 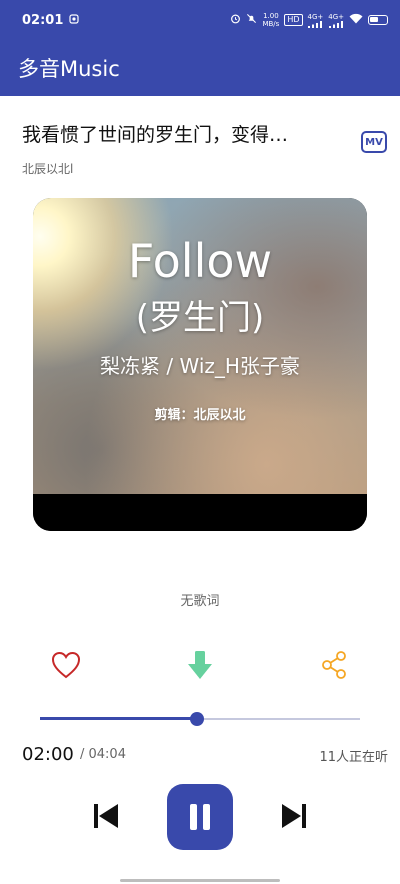 I want to click on progress-fill, so click(x=118, y=718).